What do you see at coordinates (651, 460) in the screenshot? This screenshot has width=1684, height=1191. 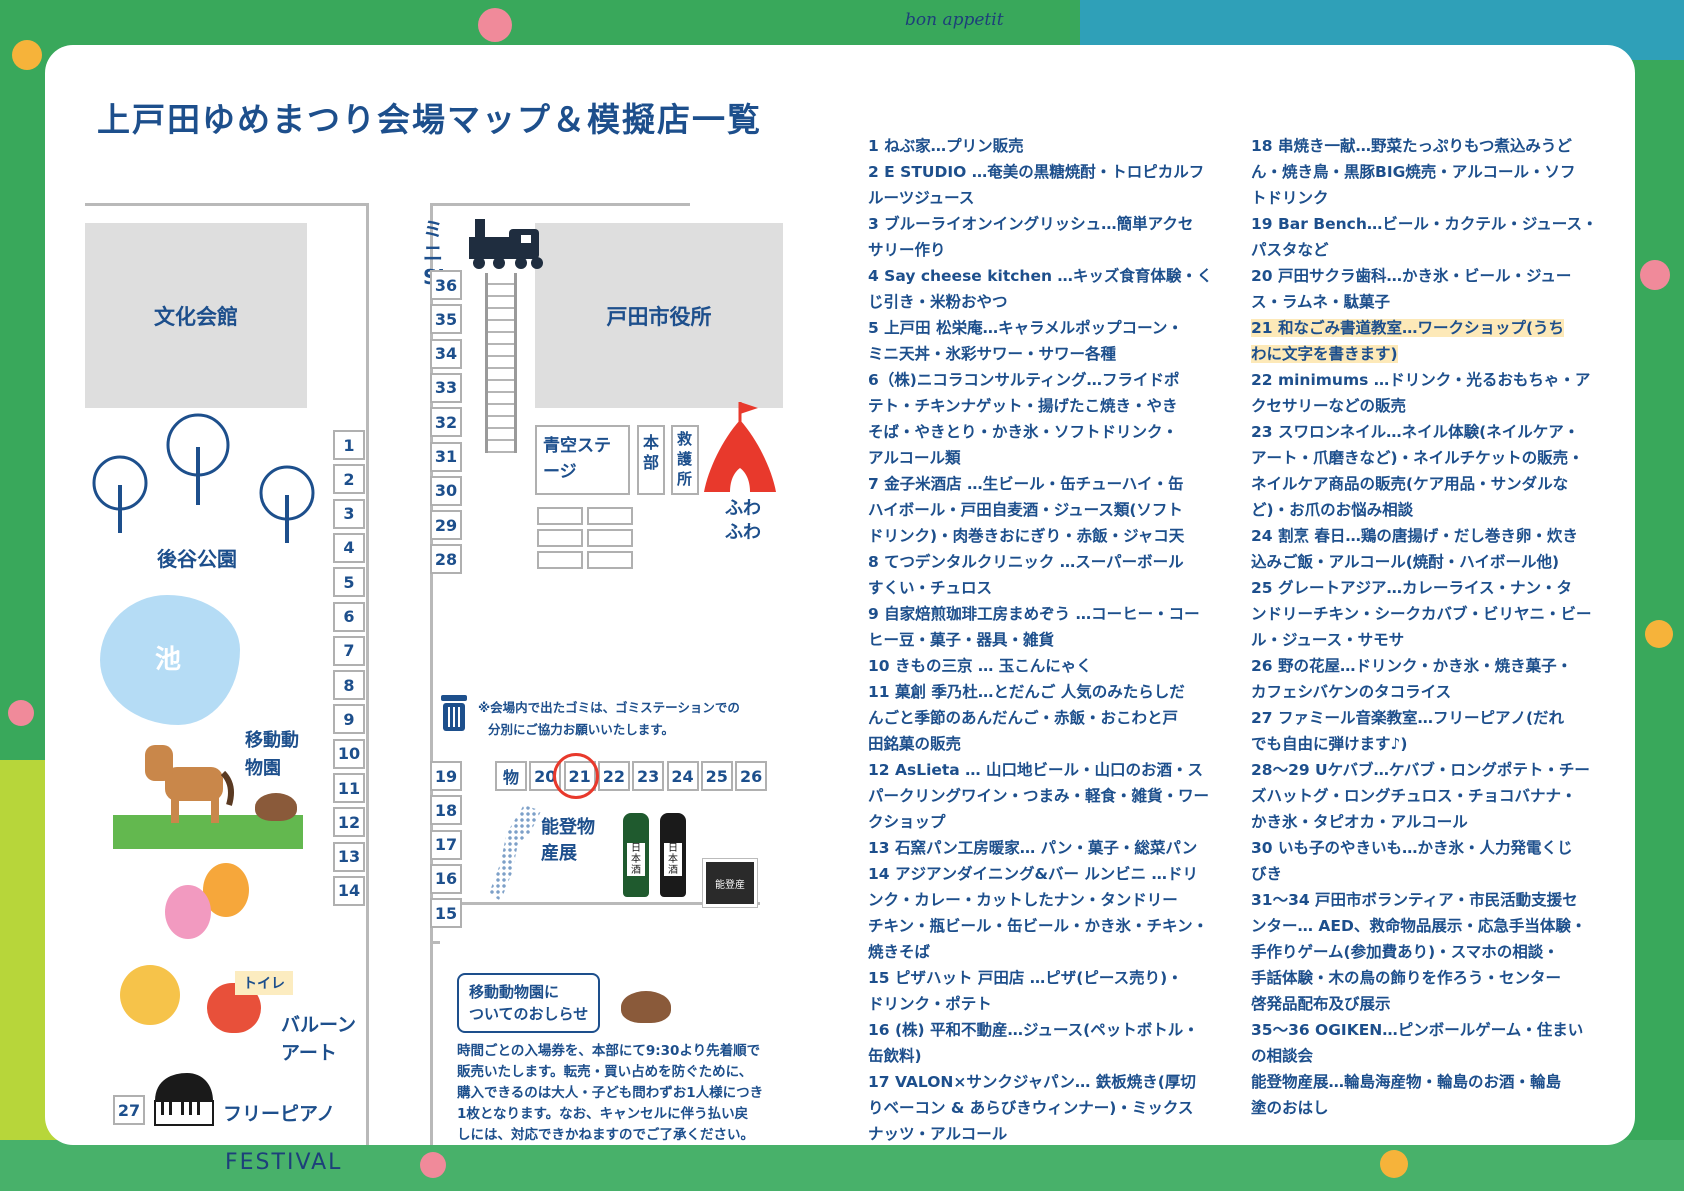 I see `honbu-box: 本部` at bounding box center [651, 460].